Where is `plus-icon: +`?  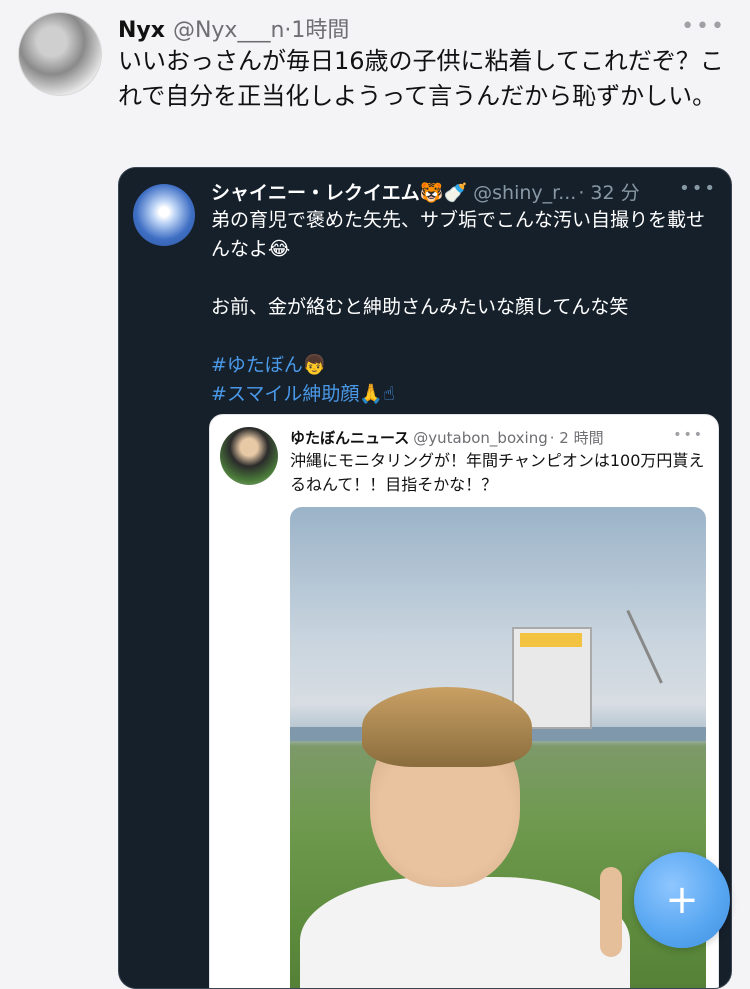
plus-icon: + is located at coordinates (682, 900).